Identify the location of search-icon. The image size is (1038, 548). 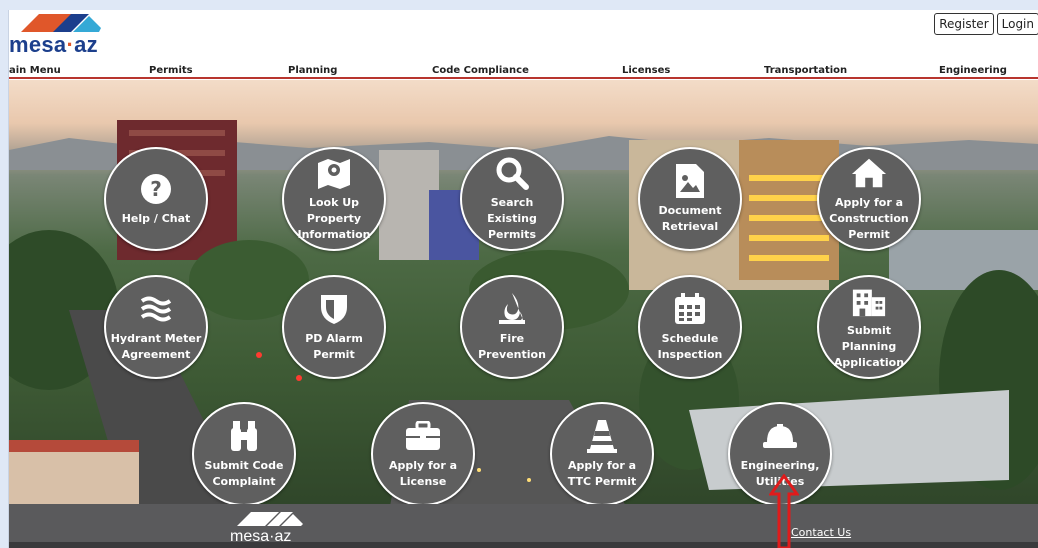
(512, 173).